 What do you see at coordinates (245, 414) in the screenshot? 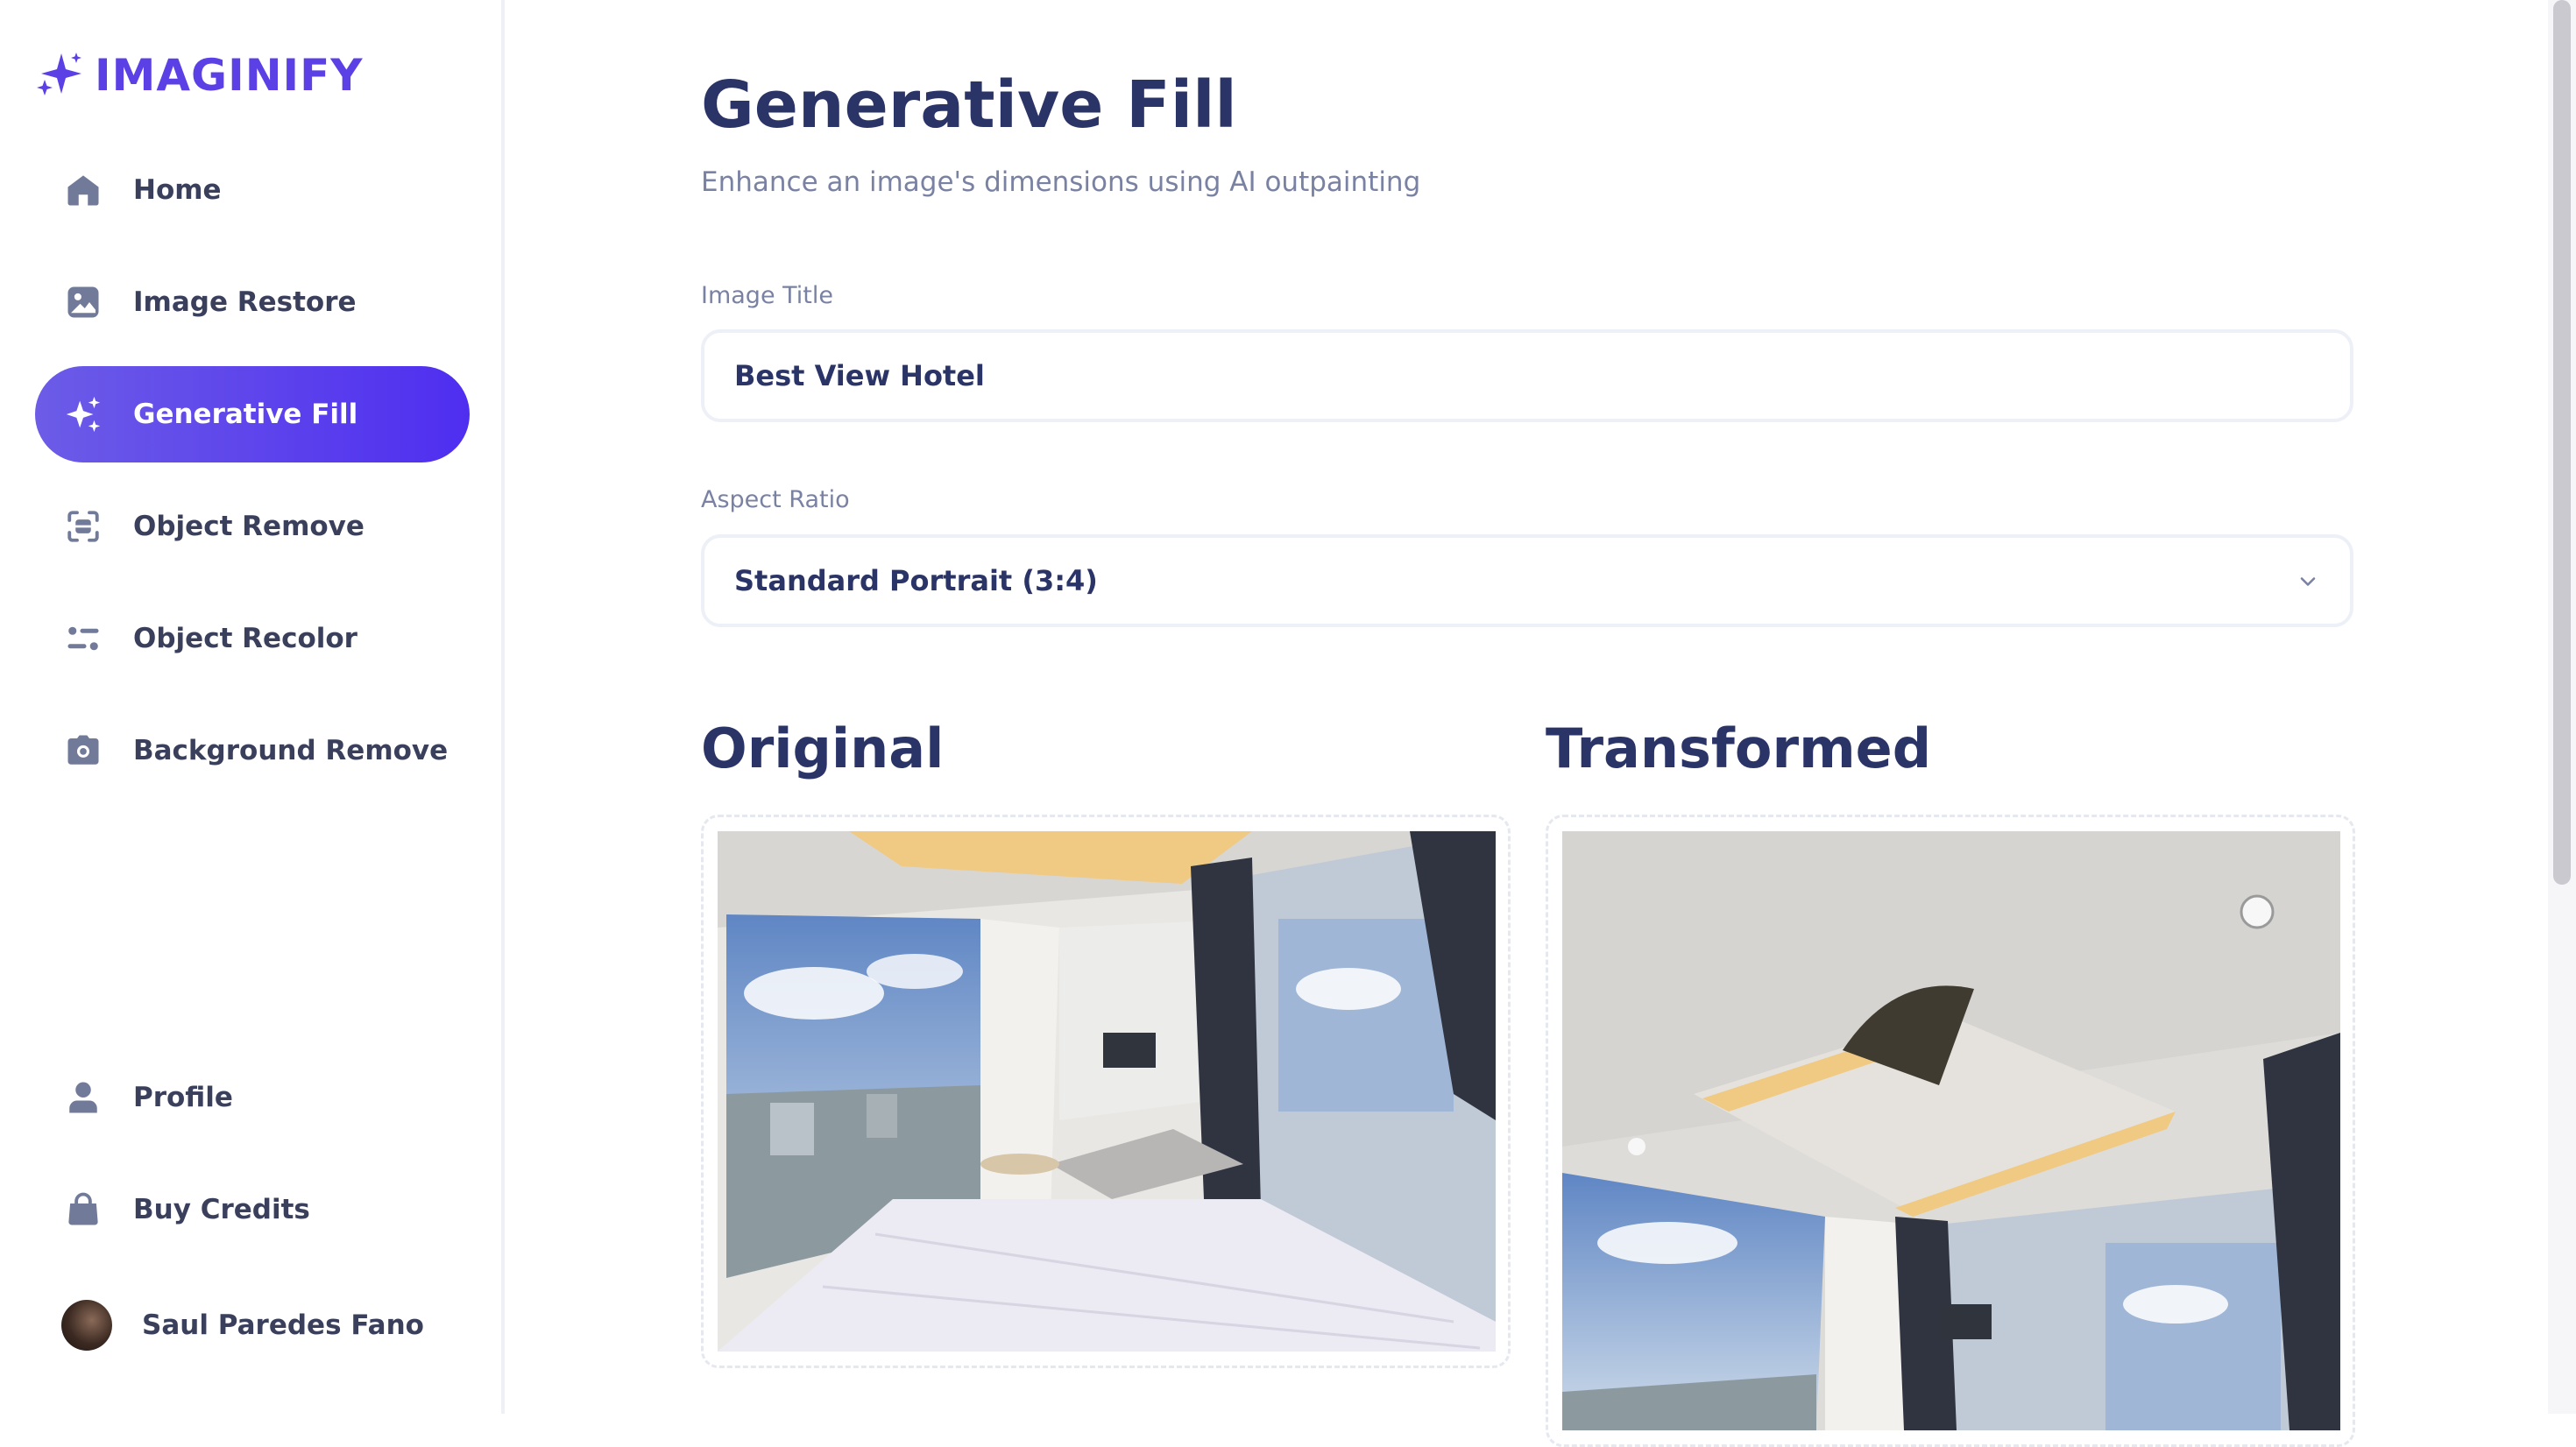
I see `sidebar-item-label: Generative Fill` at bounding box center [245, 414].